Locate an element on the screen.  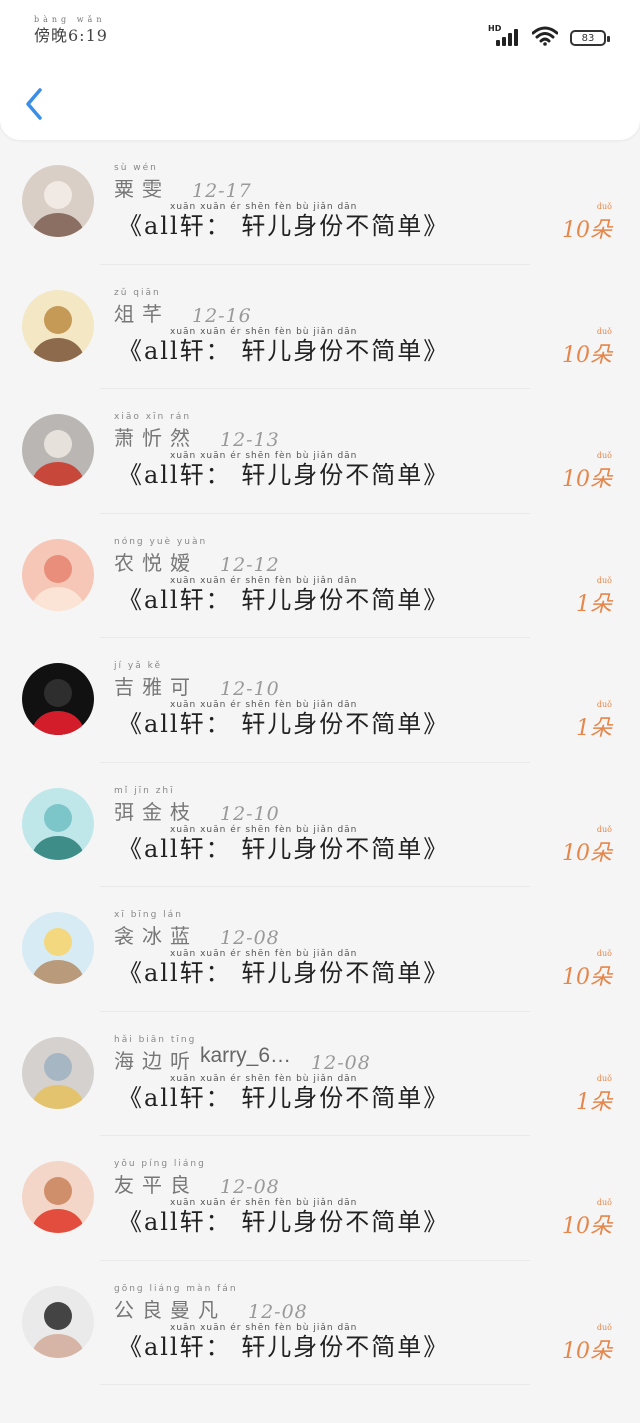
user-name-pinyin: mǐ jīn zhī is located at coordinates (144, 790).